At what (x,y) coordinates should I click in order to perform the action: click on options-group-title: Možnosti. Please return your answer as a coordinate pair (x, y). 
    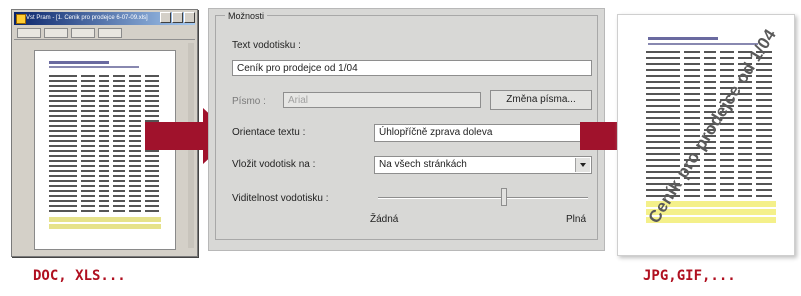
    Looking at the image, I should click on (246, 16).